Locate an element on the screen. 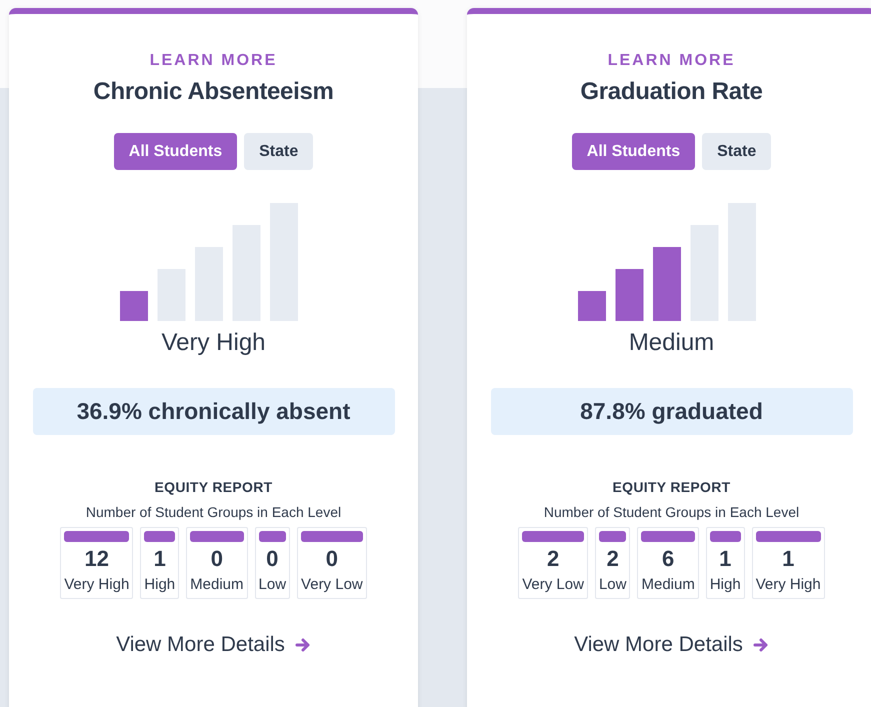  group-count: 6 is located at coordinates (668, 559).